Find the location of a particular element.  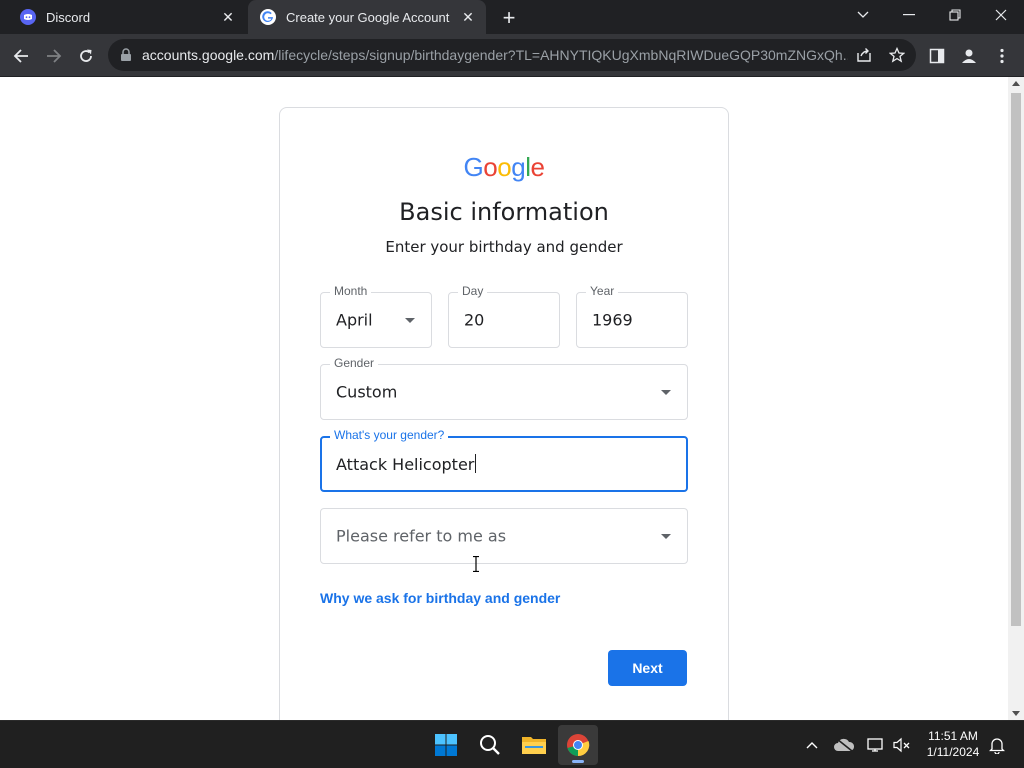

active-app-indicator is located at coordinates (578, 761).